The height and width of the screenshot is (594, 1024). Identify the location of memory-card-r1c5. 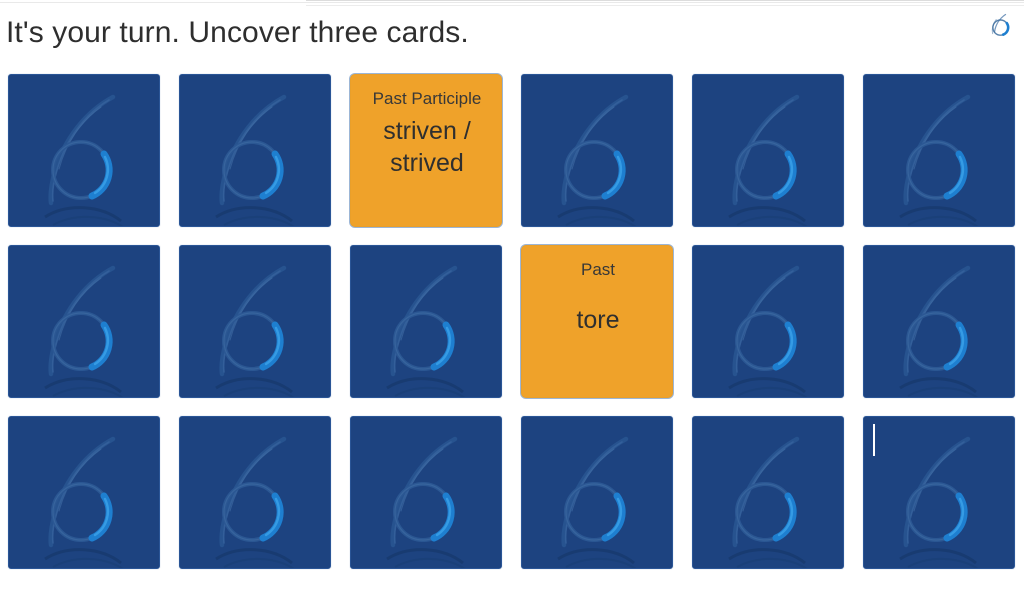
(768, 150).